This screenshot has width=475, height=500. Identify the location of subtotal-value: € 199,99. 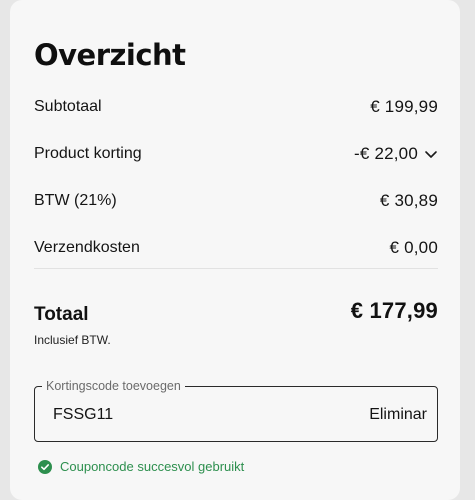
(404, 106).